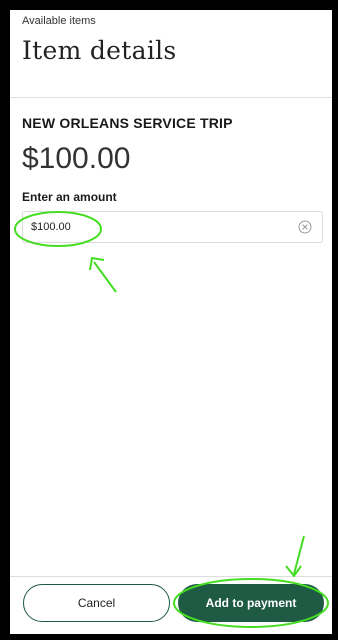 This screenshot has height=640, width=338. I want to click on amount-input: $100.00, so click(172, 227).